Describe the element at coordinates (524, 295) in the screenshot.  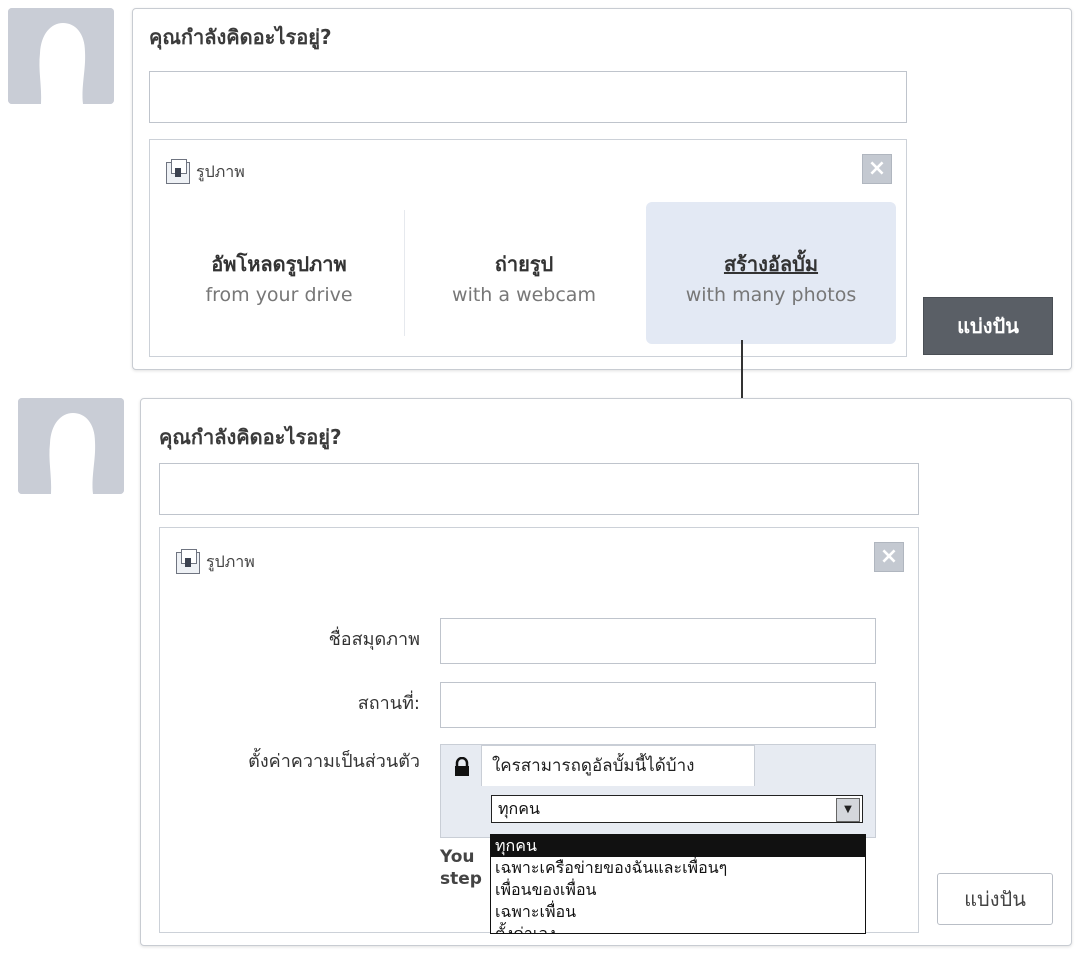
I see `option-subtitle: with a webcam` at that location.